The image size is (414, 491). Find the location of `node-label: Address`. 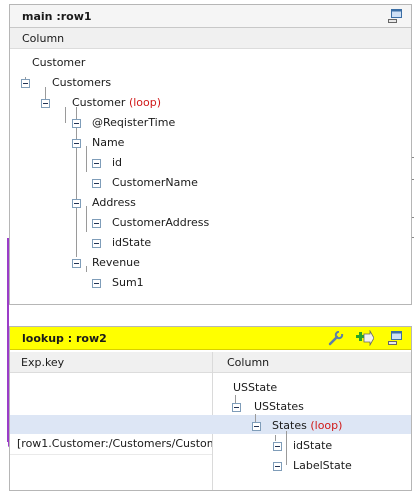

node-label: Address is located at coordinates (114, 202).